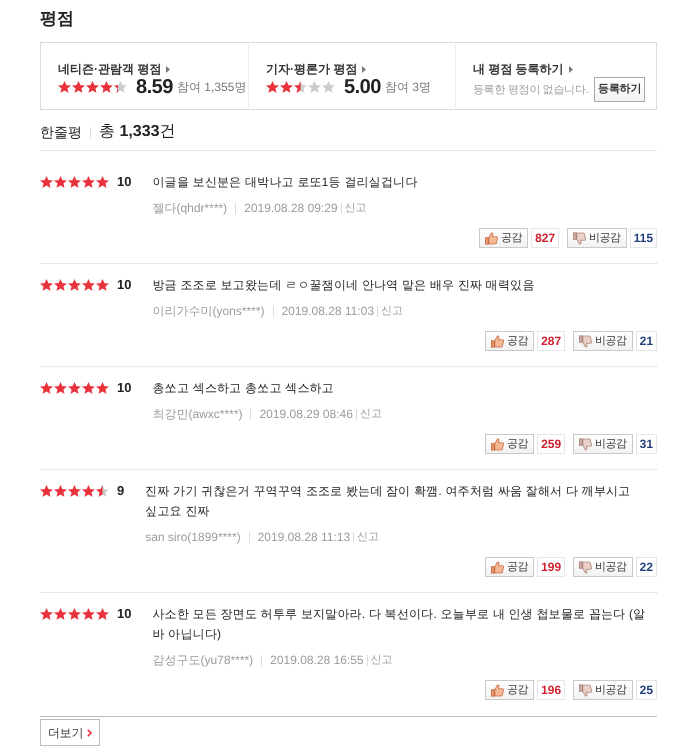 The height and width of the screenshot is (753, 700). What do you see at coordinates (317, 660) in the screenshot?
I see `review-date: 2019.08.28 16:55` at bounding box center [317, 660].